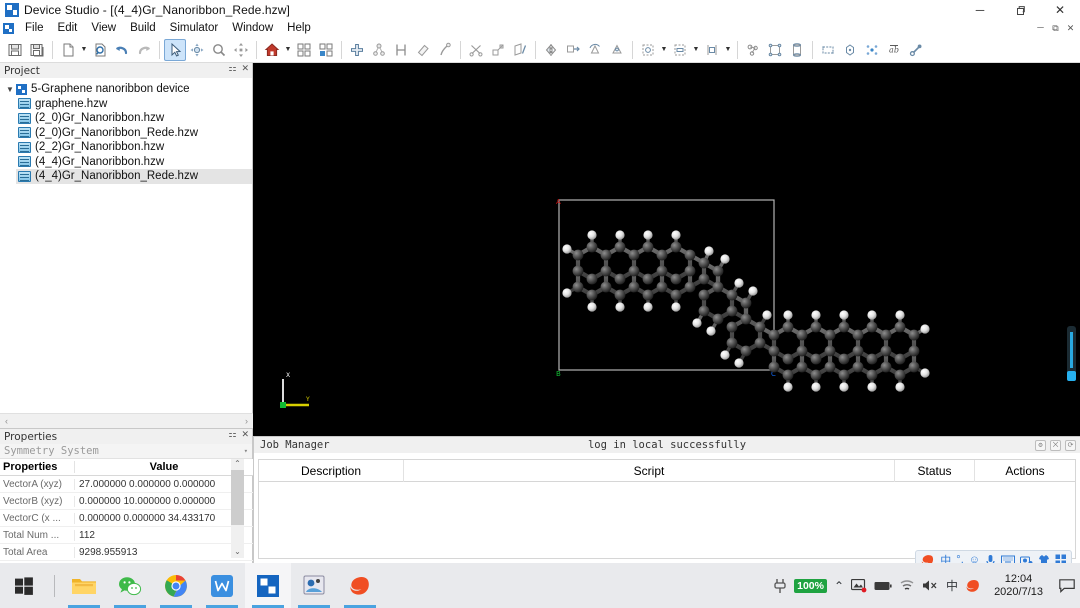  I want to click on pan-tool-button, so click(241, 50).